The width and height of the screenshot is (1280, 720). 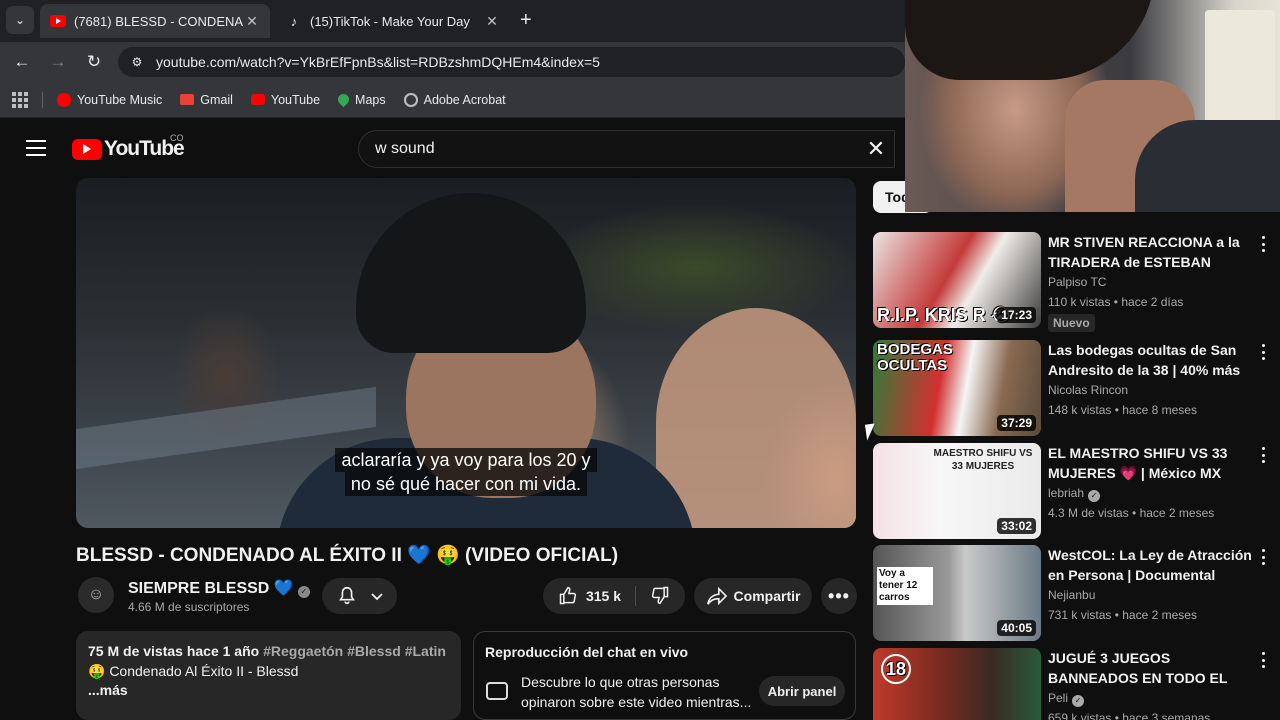 What do you see at coordinates (206, 100) in the screenshot?
I see `bookmark-gmail: Gmail` at bounding box center [206, 100].